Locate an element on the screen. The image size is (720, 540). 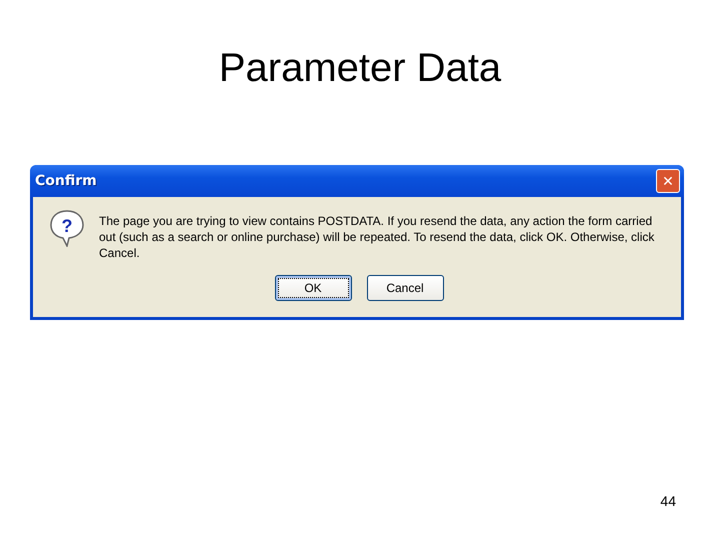
dialog-message: The page you are trying to view contains POSTDATA. If you resend the data, any action the form carried out (such as a search or online purchase) will be repeated. To resend the data, click OK. Otherwise, click Cancel. is located at coordinates (377, 237).